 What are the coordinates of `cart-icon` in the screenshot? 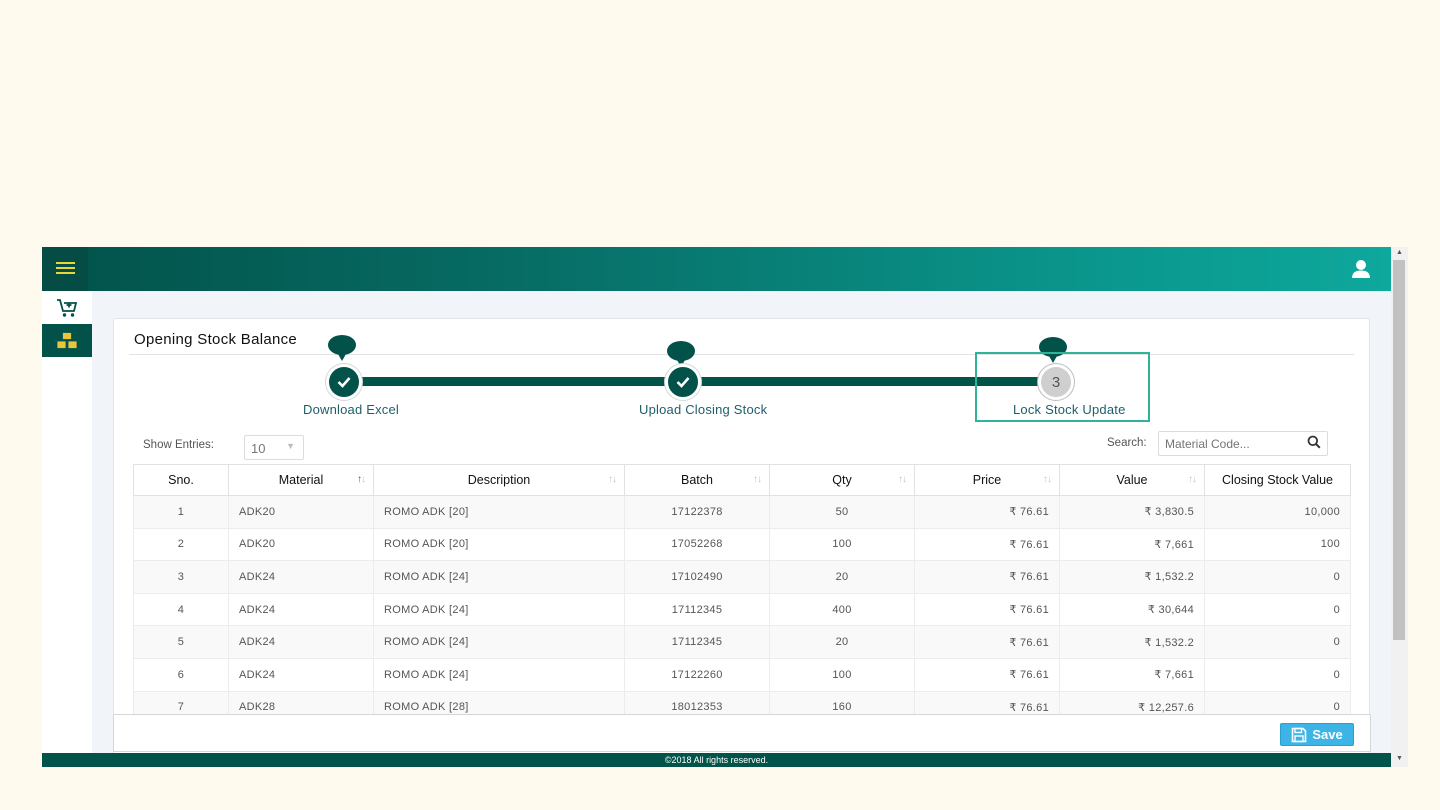 It's located at (67, 307).